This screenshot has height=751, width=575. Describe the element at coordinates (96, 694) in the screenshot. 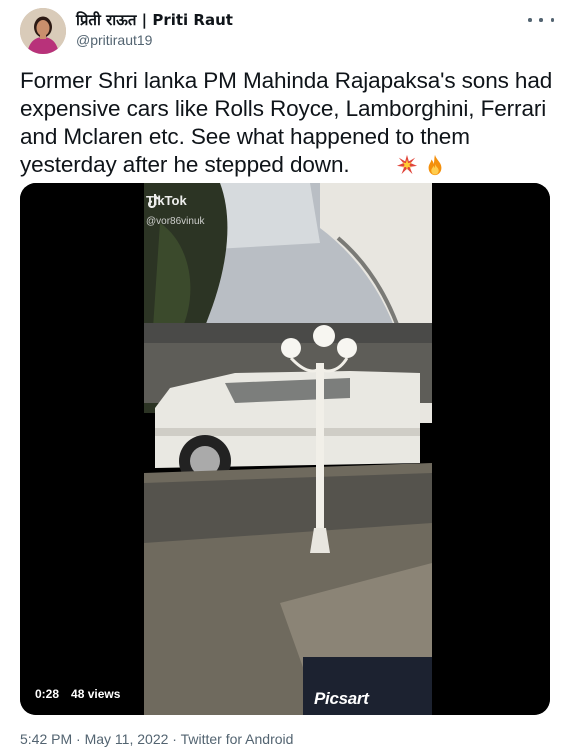

I see `video-views: 48 views` at that location.